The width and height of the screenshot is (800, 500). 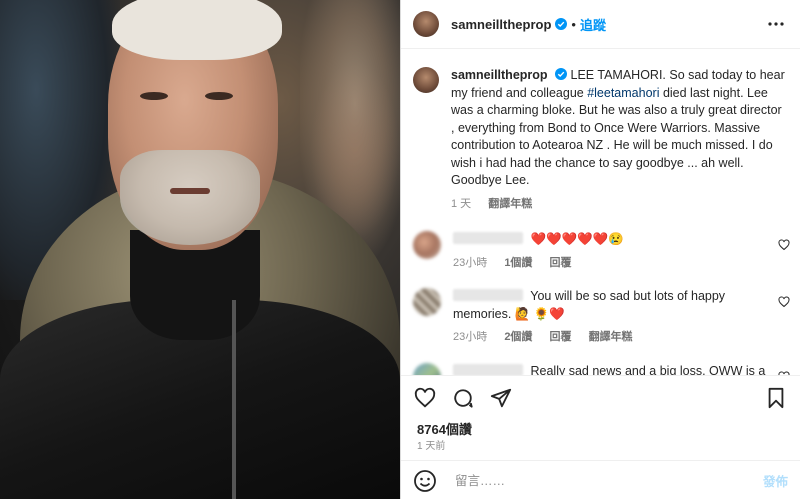 I want to click on save-bookmark-icon, so click(x=776, y=398).